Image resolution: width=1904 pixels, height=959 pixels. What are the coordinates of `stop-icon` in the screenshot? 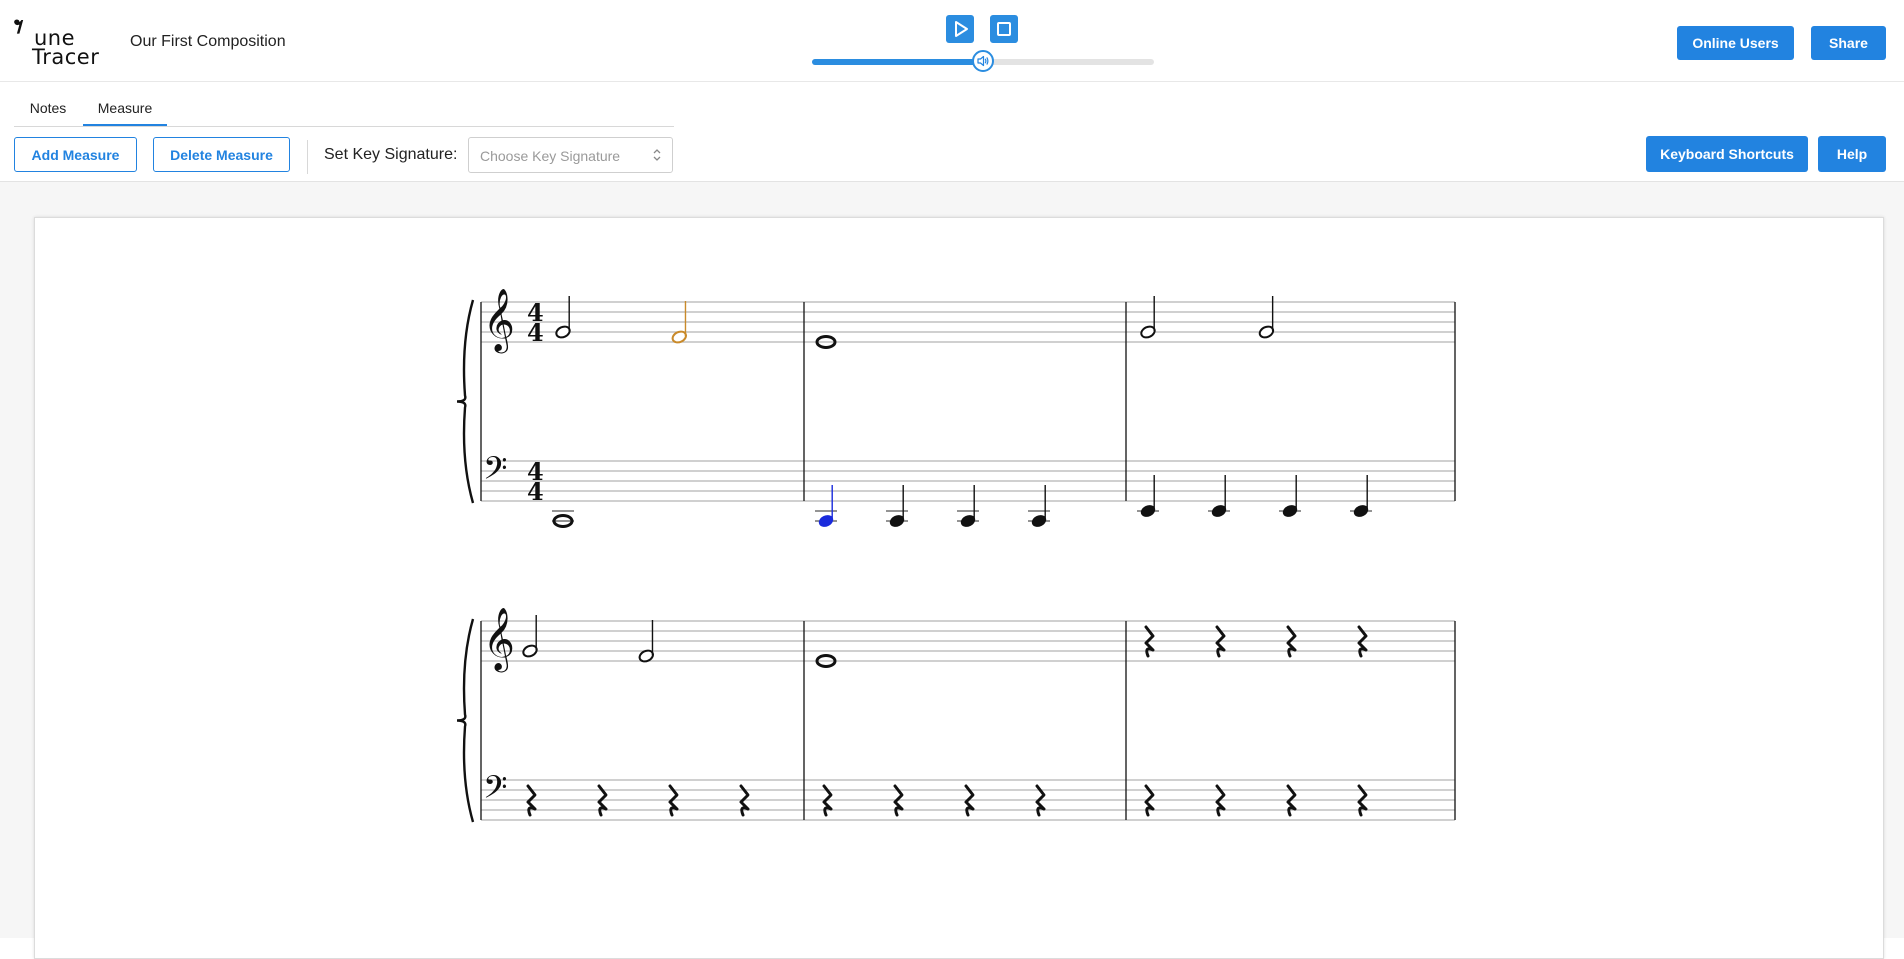 It's located at (1004, 29).